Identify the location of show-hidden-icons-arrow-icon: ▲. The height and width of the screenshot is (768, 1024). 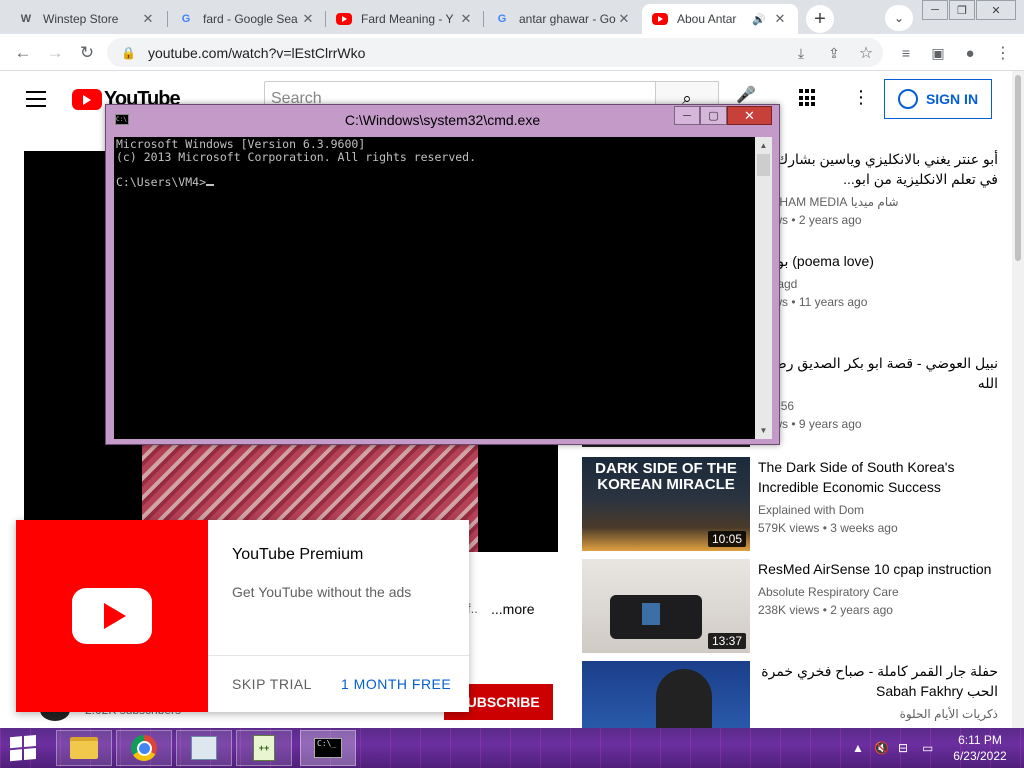
(858, 748).